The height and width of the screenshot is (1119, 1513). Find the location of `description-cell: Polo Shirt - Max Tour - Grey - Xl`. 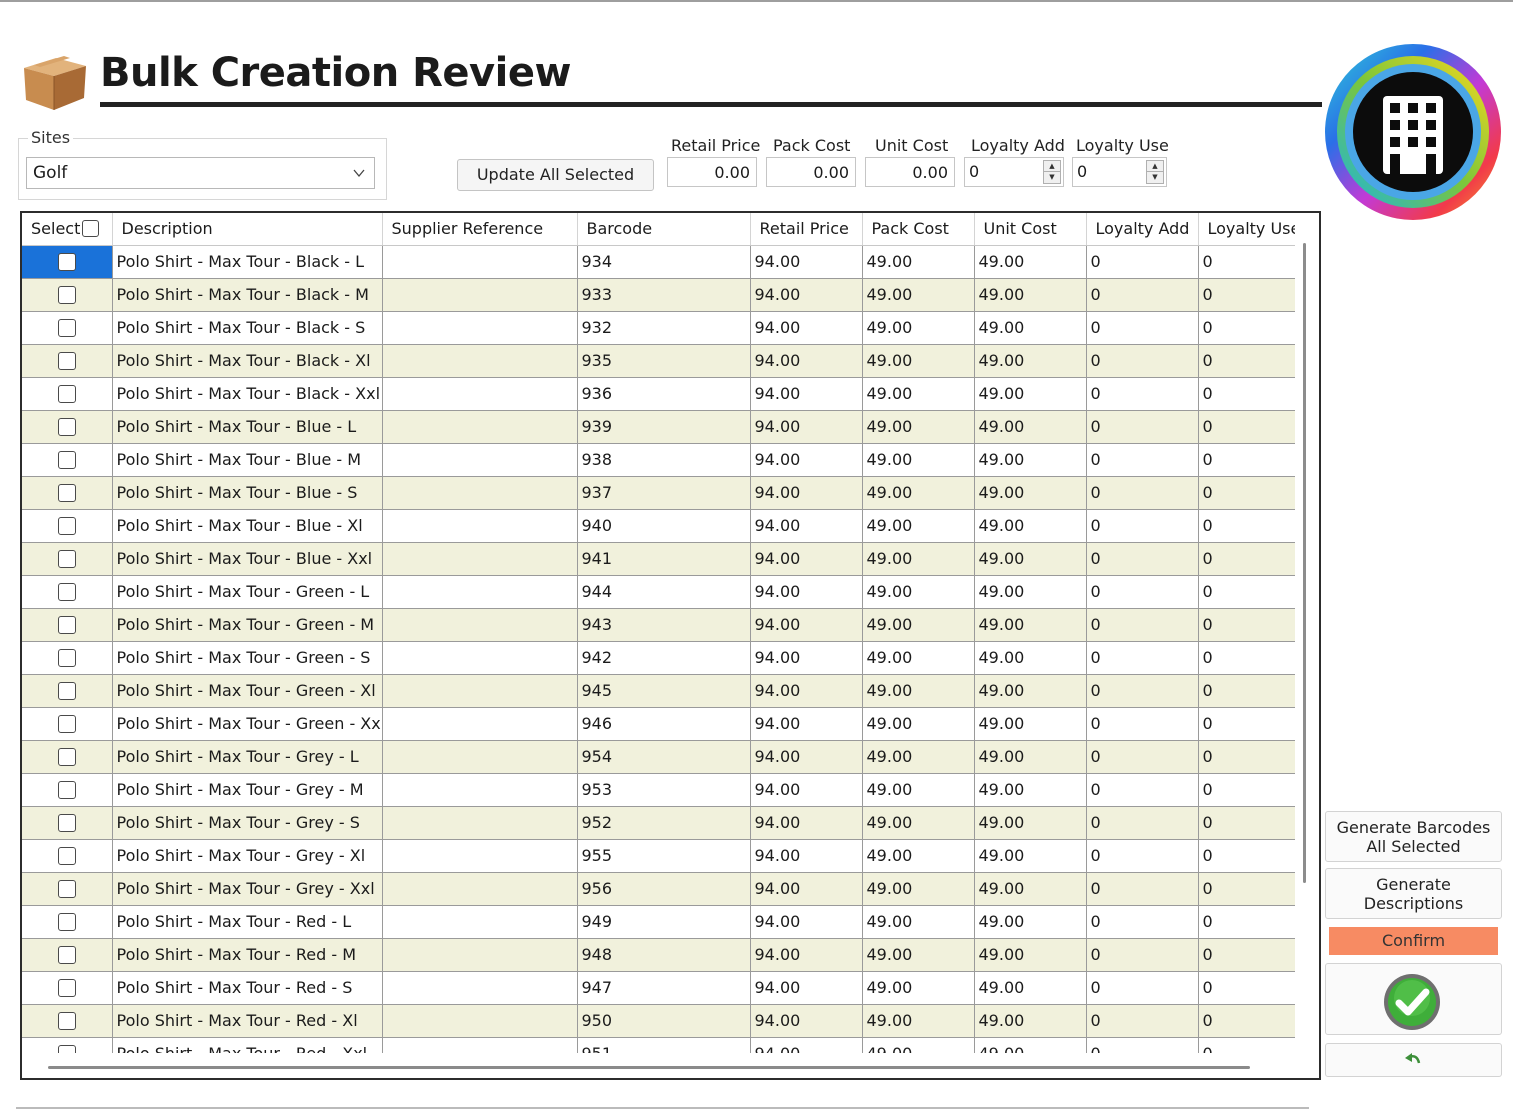

description-cell: Polo Shirt - Max Tour - Grey - Xl is located at coordinates (247, 856).